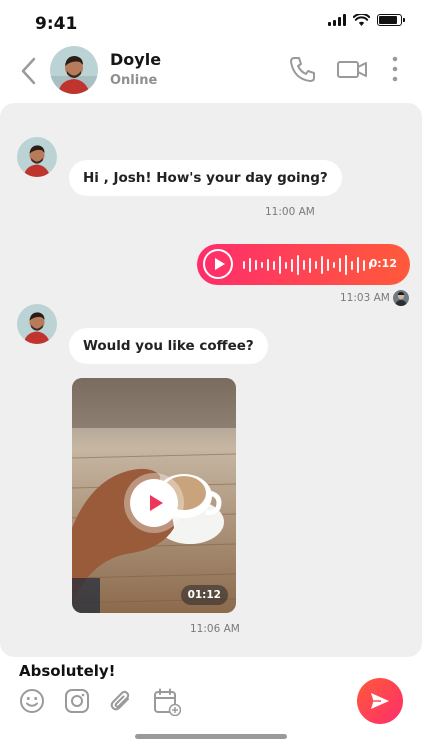 Image resolution: width=422 pixels, height=750 pixels. I want to click on calendar-add-icon, so click(167, 702).